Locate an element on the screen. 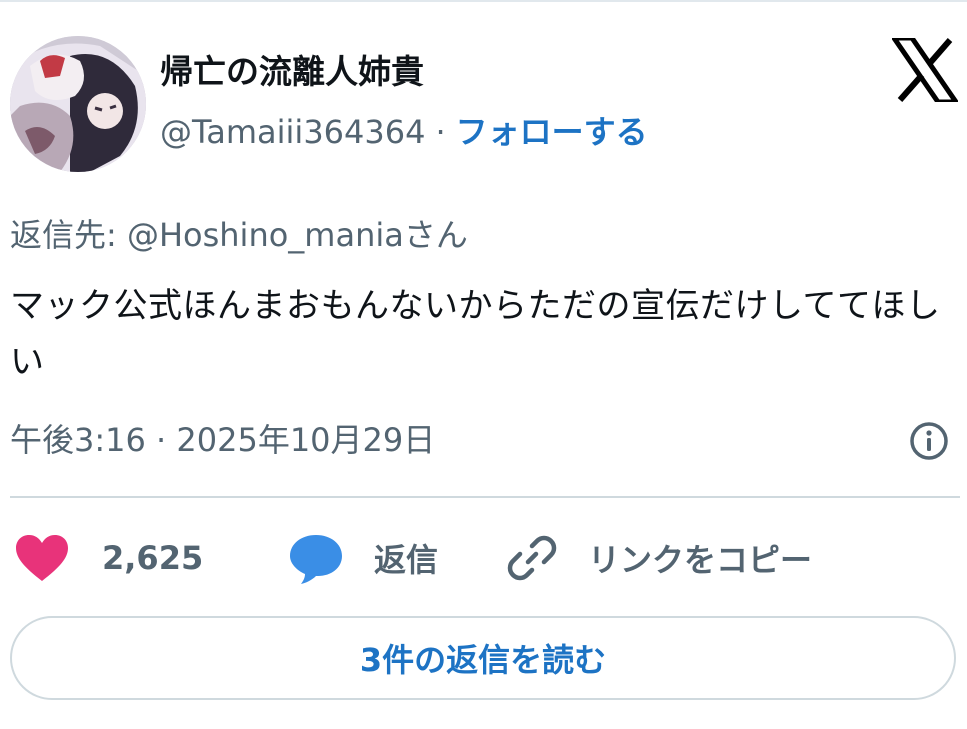  reply-button: 返信 is located at coordinates (363, 558).